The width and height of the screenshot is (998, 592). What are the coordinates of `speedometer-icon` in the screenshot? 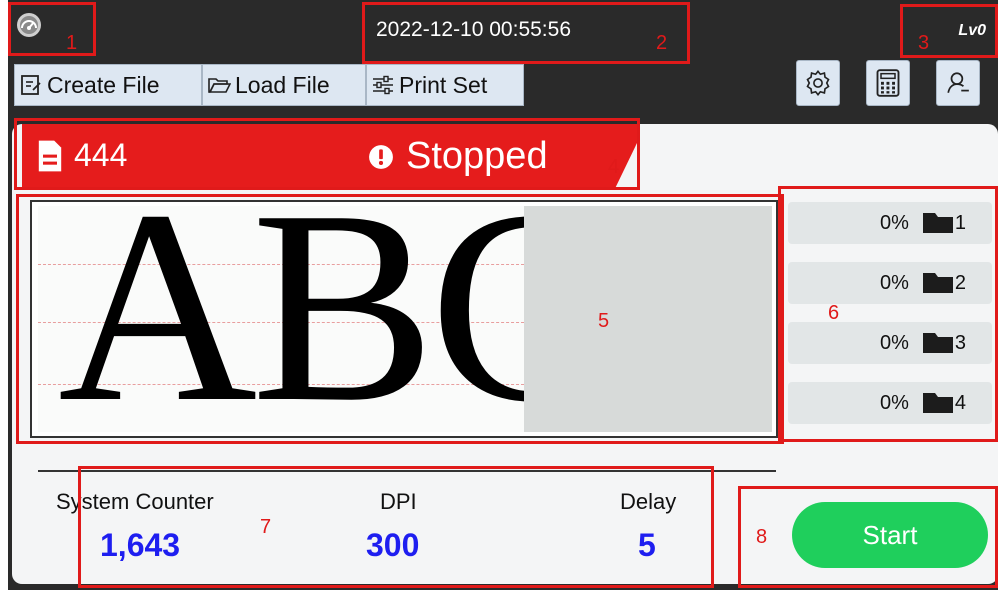 It's located at (29, 25).